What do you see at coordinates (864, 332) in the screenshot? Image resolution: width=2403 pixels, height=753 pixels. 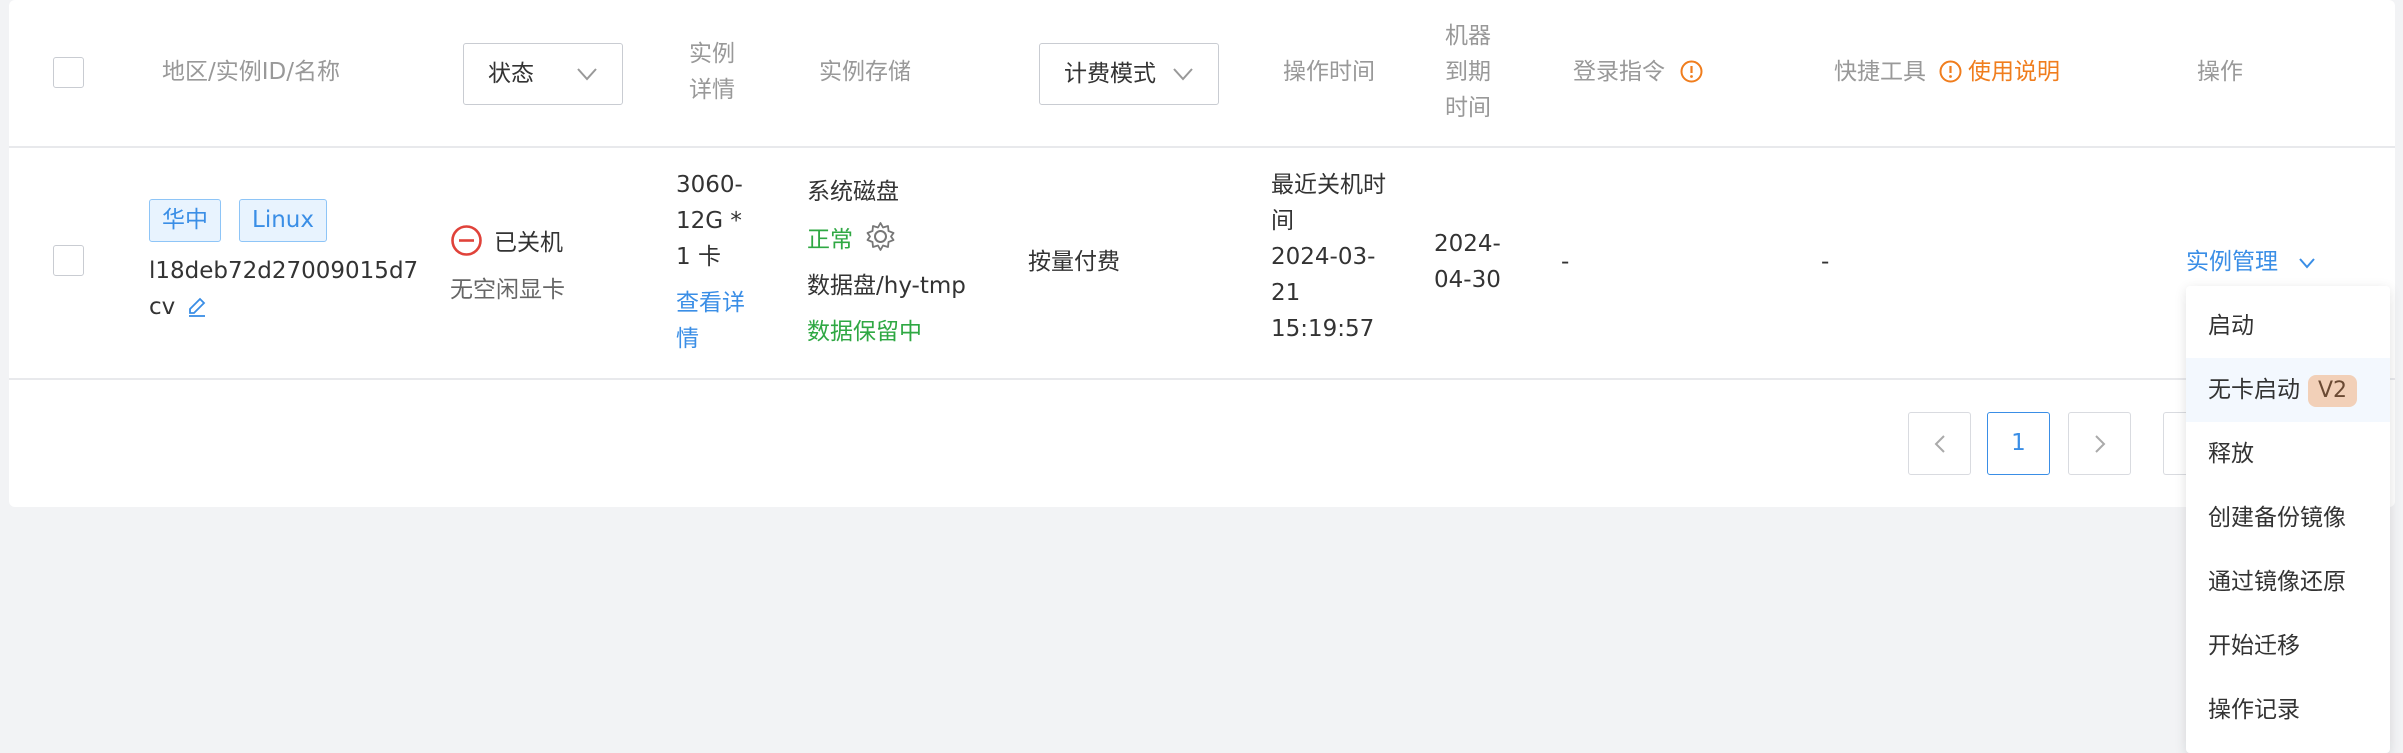 I see `data-disk-status: 数据保留中` at bounding box center [864, 332].